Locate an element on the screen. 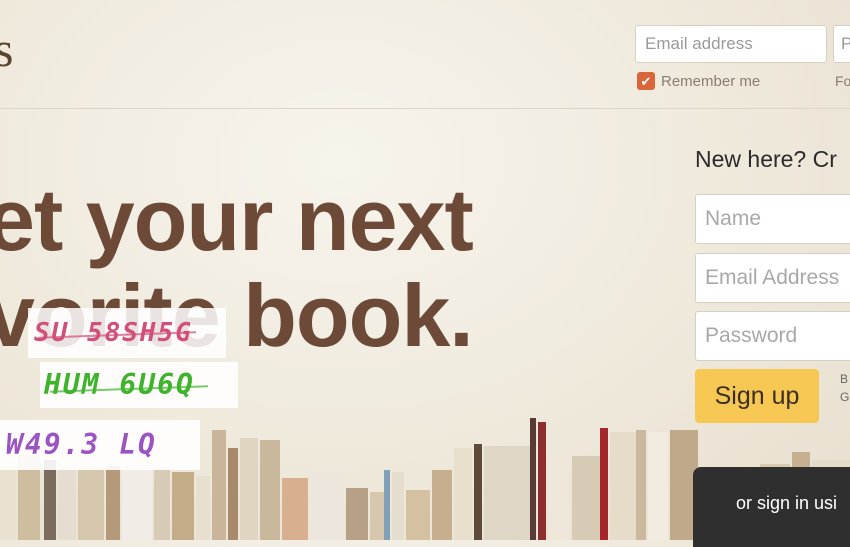 This screenshot has width=850, height=547. remember-me: ✔ Remember me is located at coordinates (698, 81).